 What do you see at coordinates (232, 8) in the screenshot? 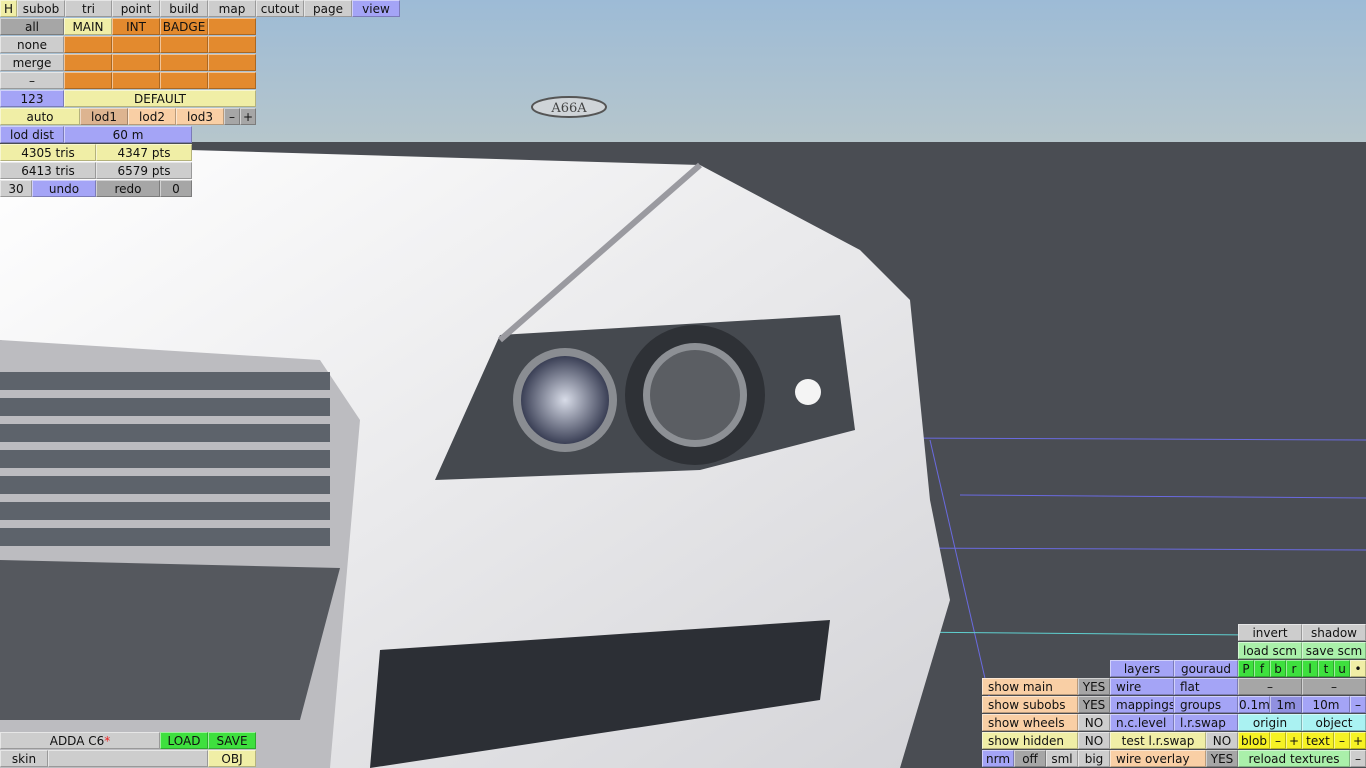
I see `tab-map: map` at bounding box center [232, 8].